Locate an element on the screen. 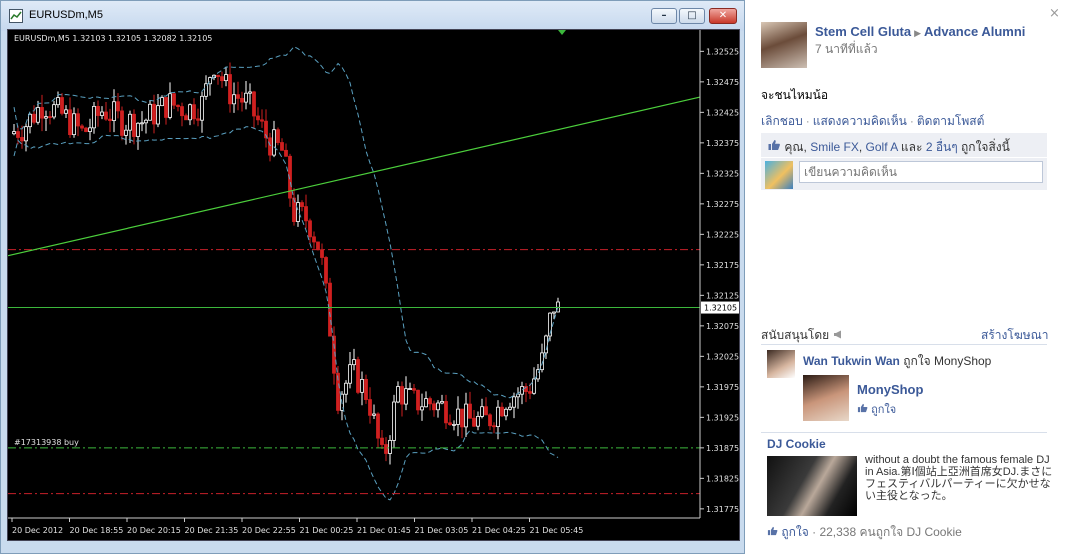 The width and height of the screenshot is (1069, 554). maximize-button: □ is located at coordinates (692, 16).